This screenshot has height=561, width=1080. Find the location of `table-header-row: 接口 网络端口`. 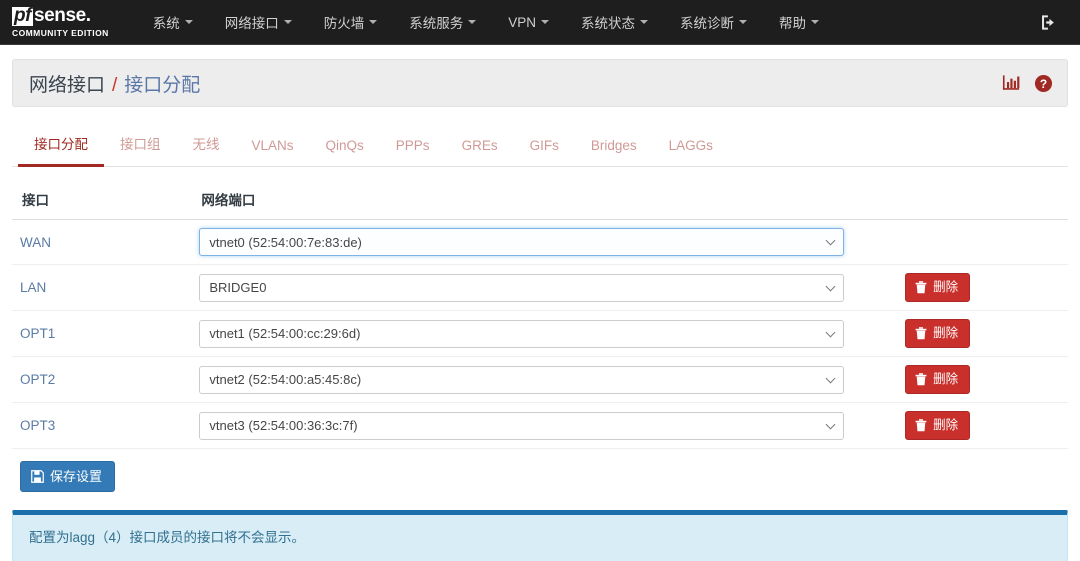

table-header-row: 接口 网络端口 is located at coordinates (540, 200).